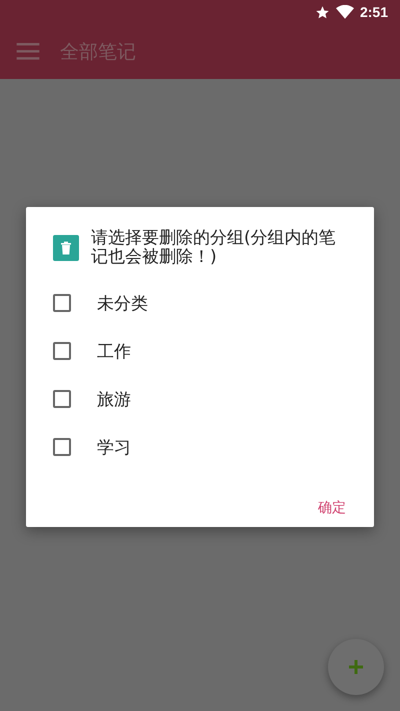  I want to click on option-label: 工作, so click(114, 351).